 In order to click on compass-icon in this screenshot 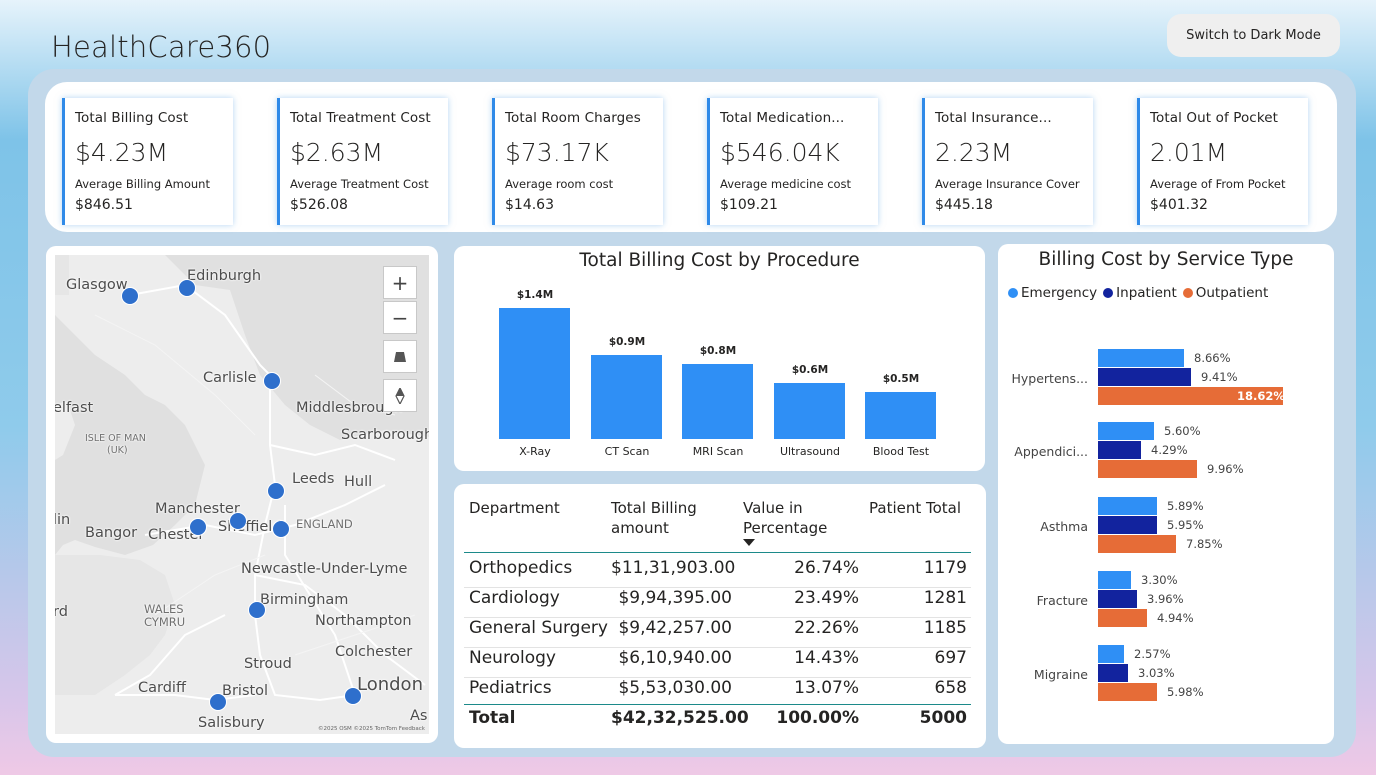, I will do `click(400, 395)`.